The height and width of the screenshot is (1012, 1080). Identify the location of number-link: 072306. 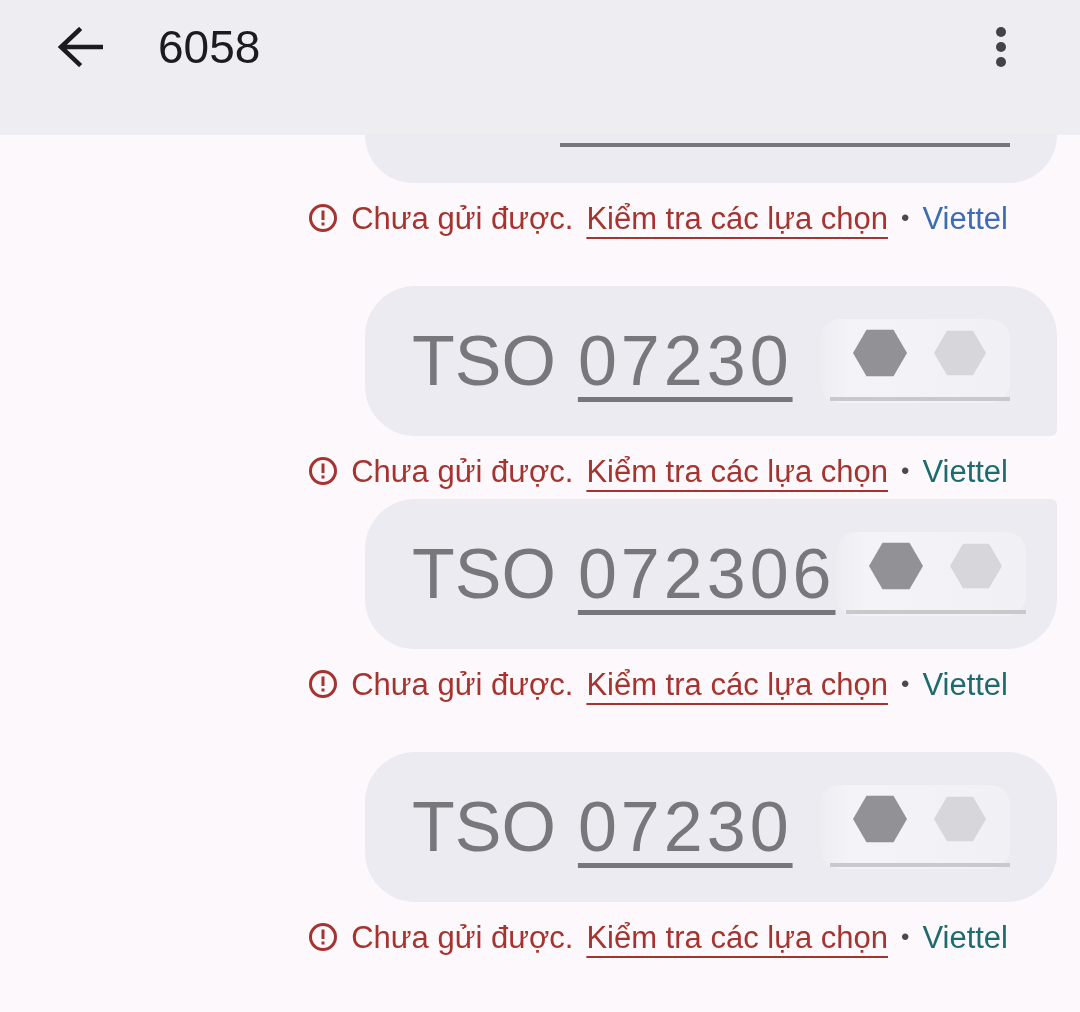
(706, 574).